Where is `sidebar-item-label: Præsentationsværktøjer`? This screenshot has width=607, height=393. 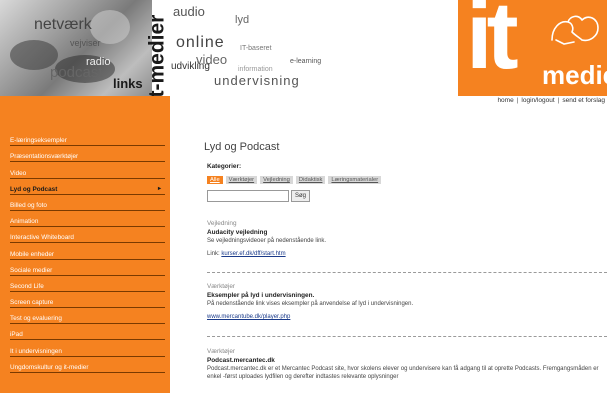
sidebar-item-label: Præsentationsværktøjer is located at coordinates (44, 157).